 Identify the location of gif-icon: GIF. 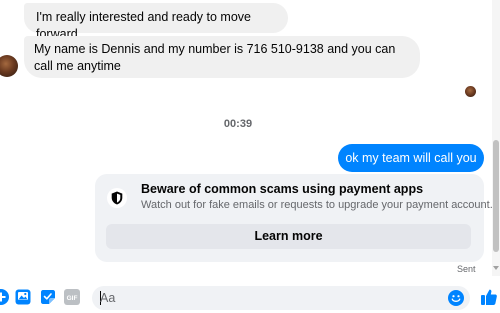
(72, 297).